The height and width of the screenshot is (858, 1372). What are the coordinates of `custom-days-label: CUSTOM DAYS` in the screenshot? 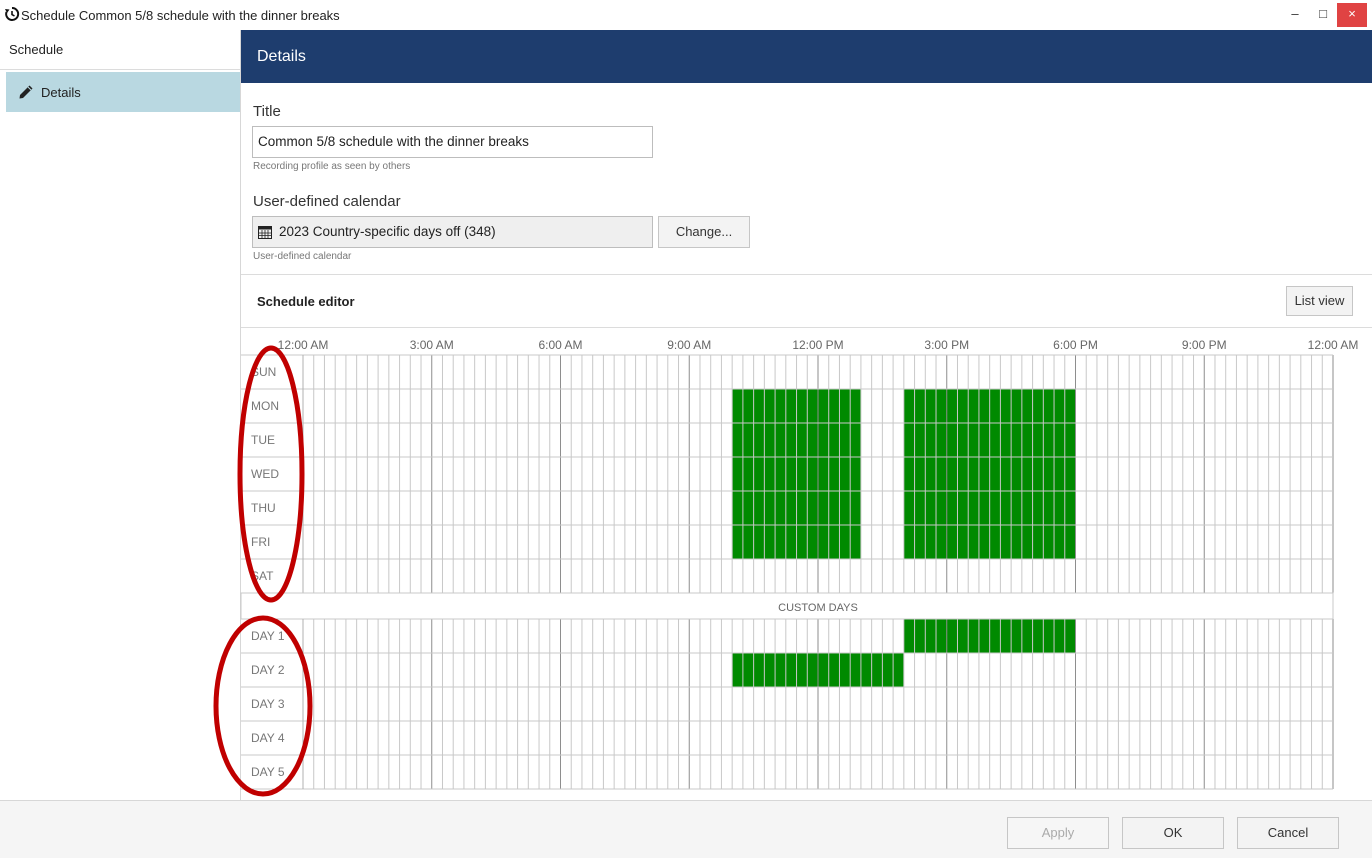 It's located at (818, 608).